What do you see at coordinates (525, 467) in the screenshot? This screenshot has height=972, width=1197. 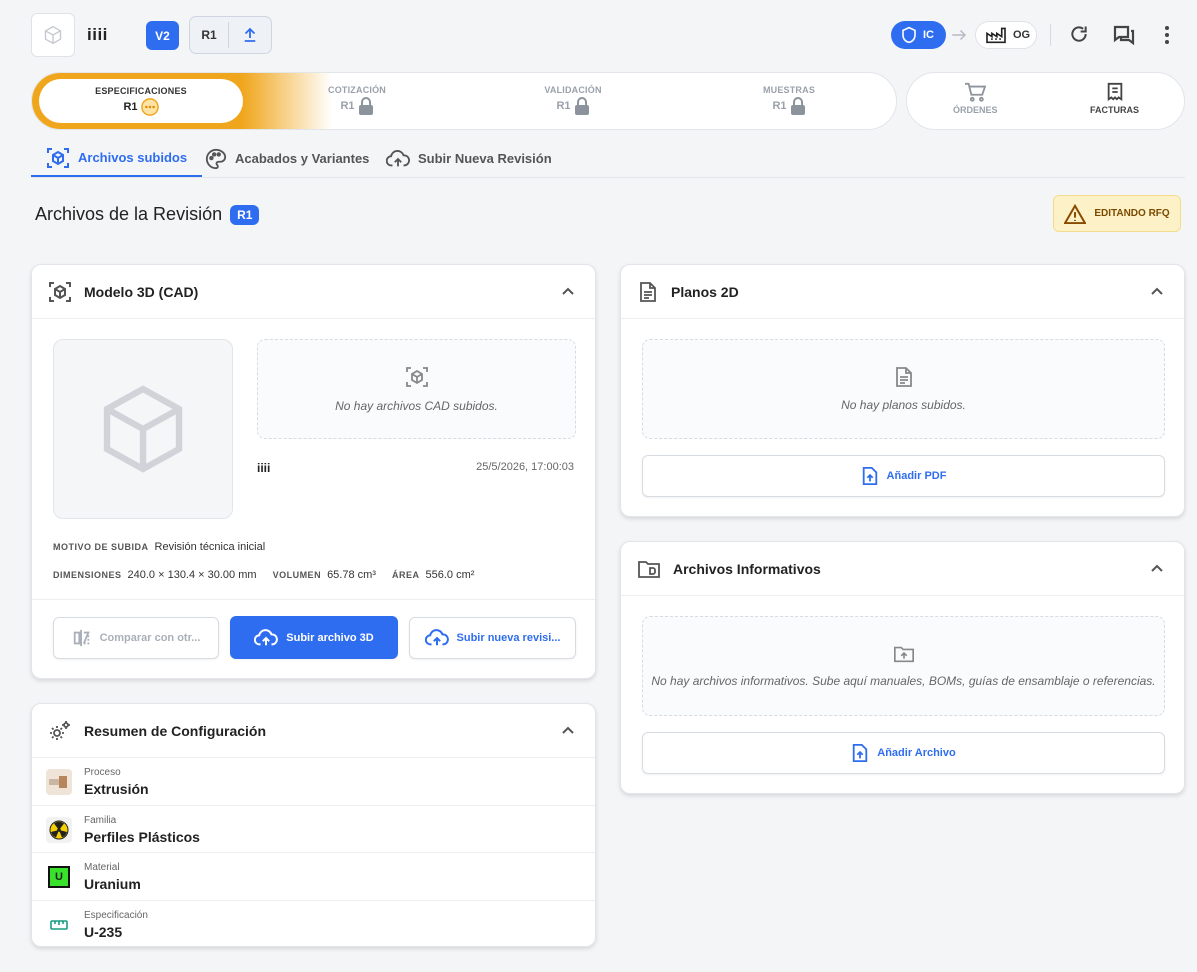 I see `cad-timestamp: 25/5/2026, 17:00:03` at bounding box center [525, 467].